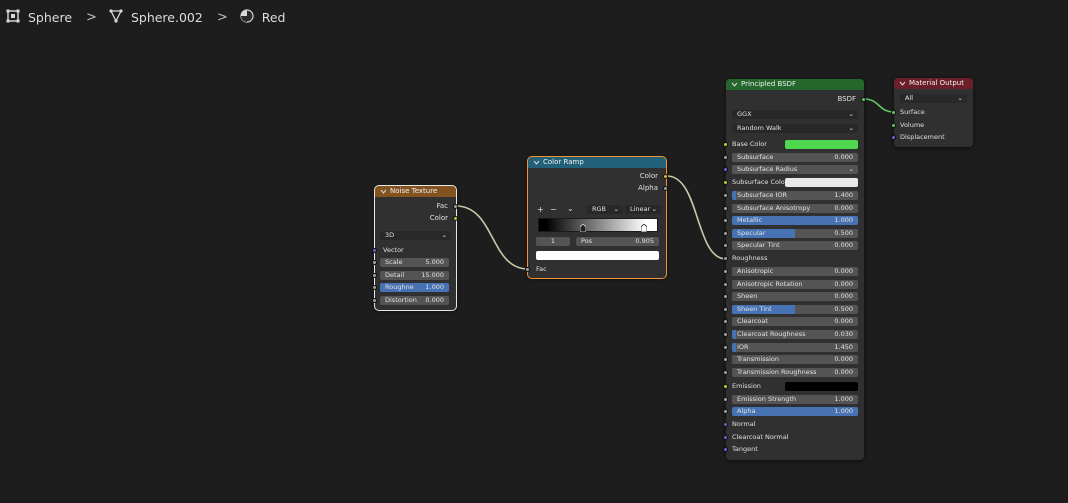 Image resolution: width=1068 pixels, height=503 pixels. I want to click on roughness-label: Roughness, so click(750, 258).